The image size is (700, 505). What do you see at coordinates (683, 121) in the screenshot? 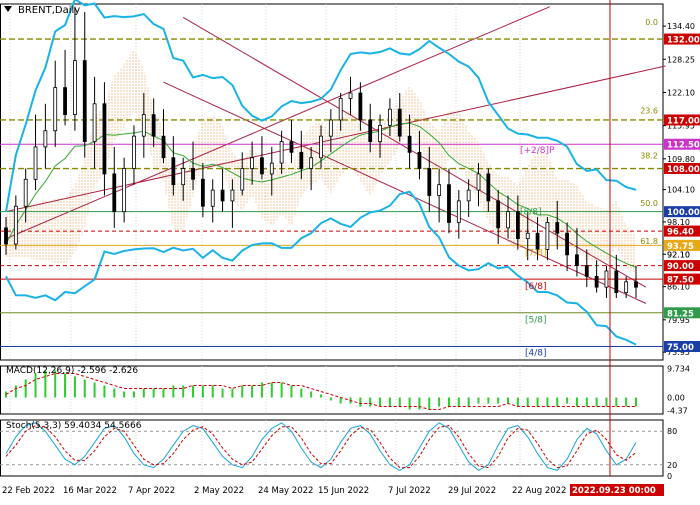
I see `level-tag: 117.00` at bounding box center [683, 121].